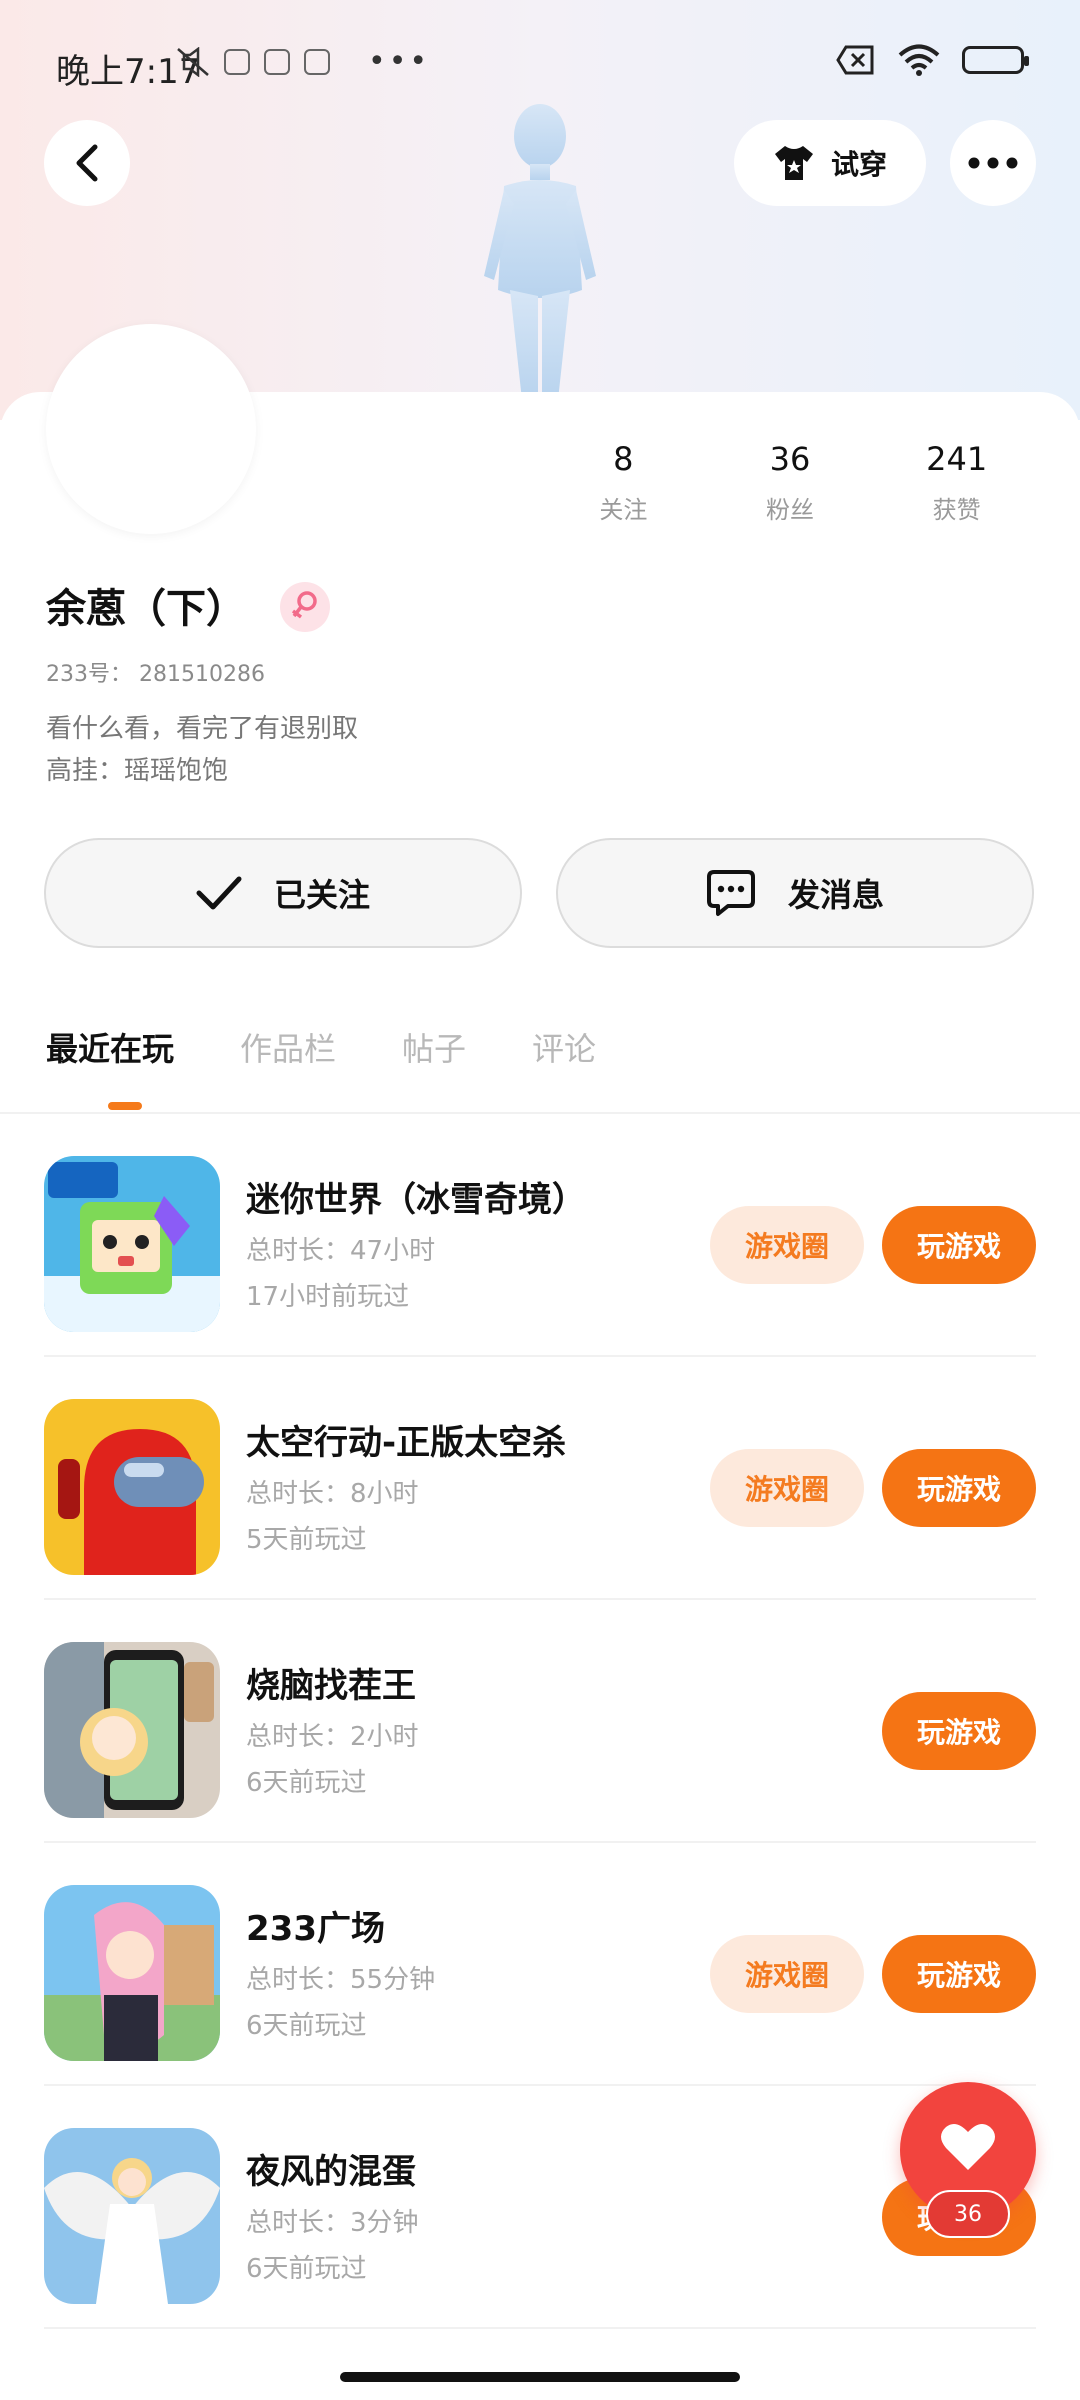 The width and height of the screenshot is (1080, 2400). Describe the element at coordinates (332, 1737) in the screenshot. I see `game-duration: 总时长：2小时` at that location.